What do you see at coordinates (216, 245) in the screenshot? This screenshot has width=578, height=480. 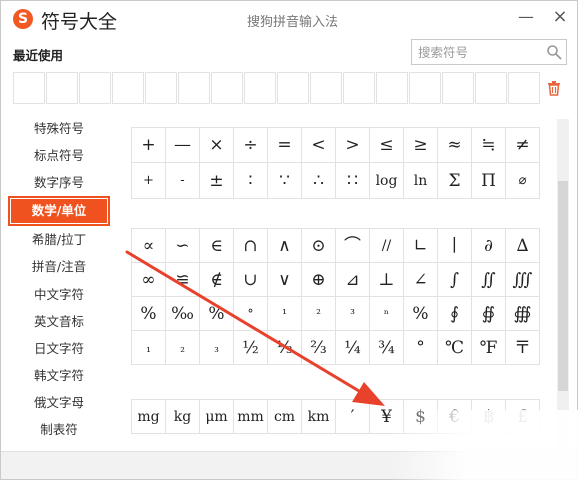 I see `symbol-cell: ∈` at bounding box center [216, 245].